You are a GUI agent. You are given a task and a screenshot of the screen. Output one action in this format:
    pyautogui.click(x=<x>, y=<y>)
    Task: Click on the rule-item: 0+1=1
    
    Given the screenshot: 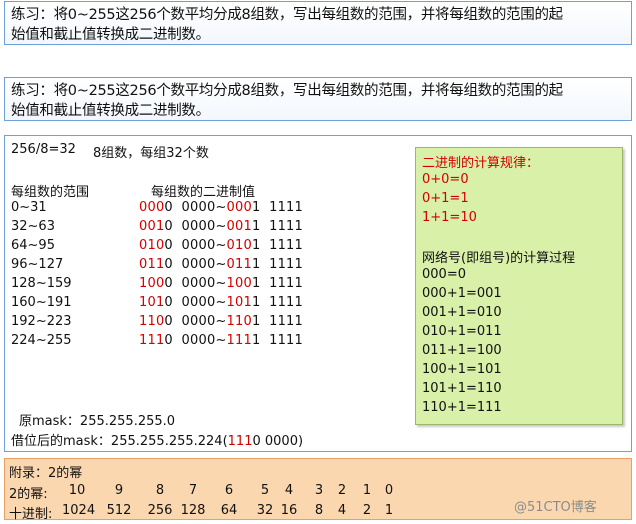 What is the action you would take?
    pyautogui.click(x=445, y=198)
    